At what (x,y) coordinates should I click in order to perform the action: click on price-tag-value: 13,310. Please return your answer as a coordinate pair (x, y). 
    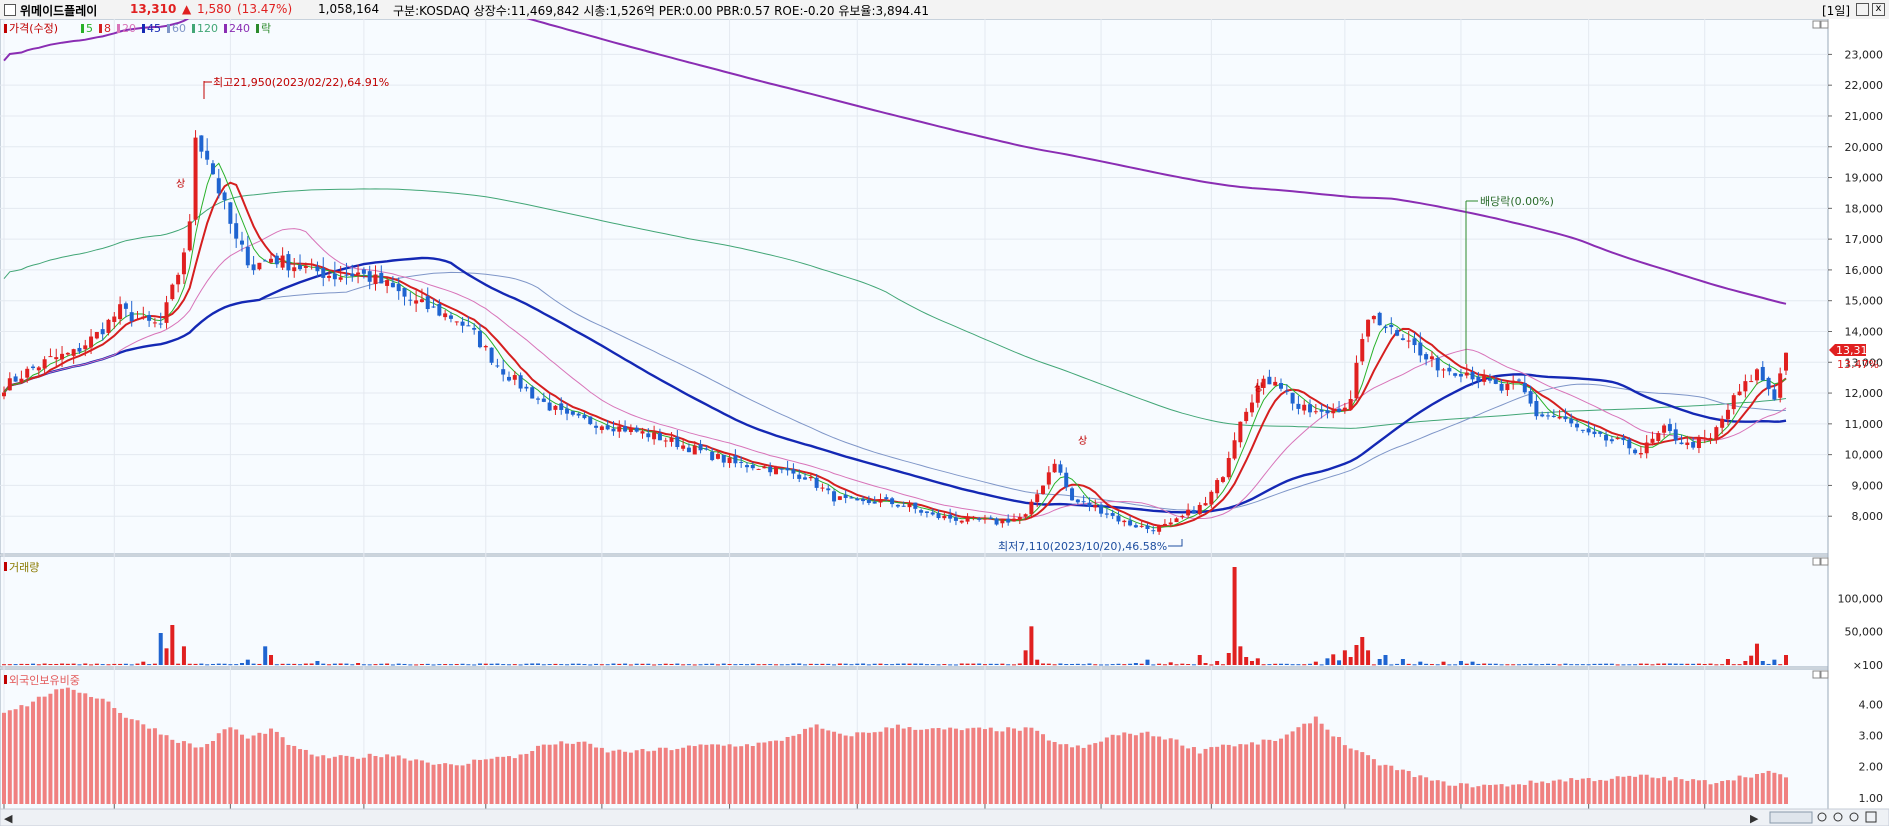
    Looking at the image, I should click on (1855, 350).